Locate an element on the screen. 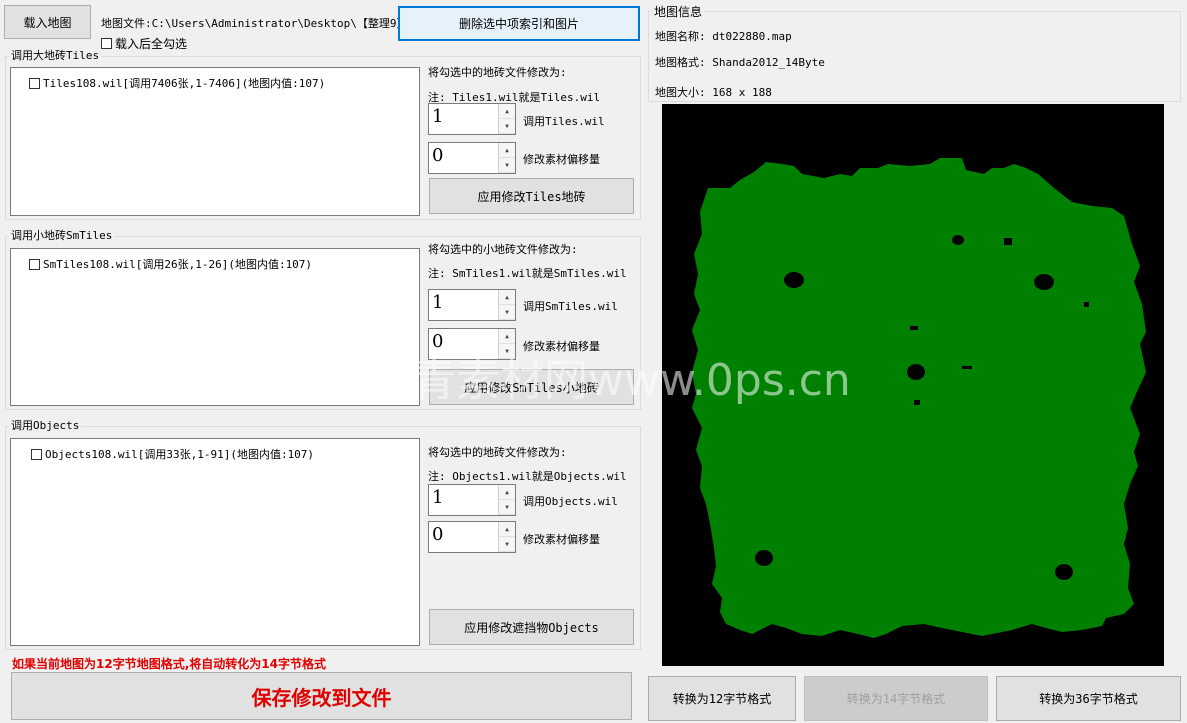 Image resolution: width=1187 pixels, height=723 pixels. format-conversion-note: 如果当前地图为12字节地图格式,将自动转化为14字节格式 is located at coordinates (169, 664).